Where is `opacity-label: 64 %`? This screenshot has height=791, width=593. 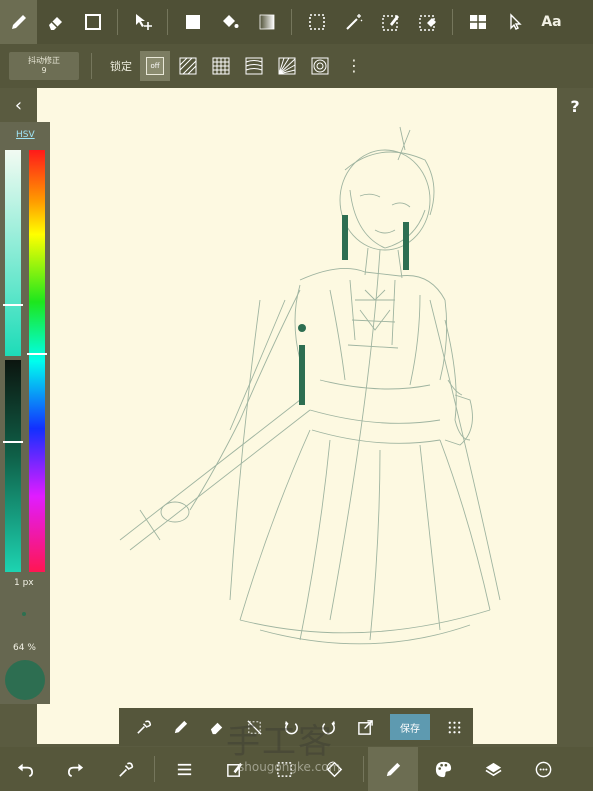 opacity-label: 64 % is located at coordinates (24, 648).